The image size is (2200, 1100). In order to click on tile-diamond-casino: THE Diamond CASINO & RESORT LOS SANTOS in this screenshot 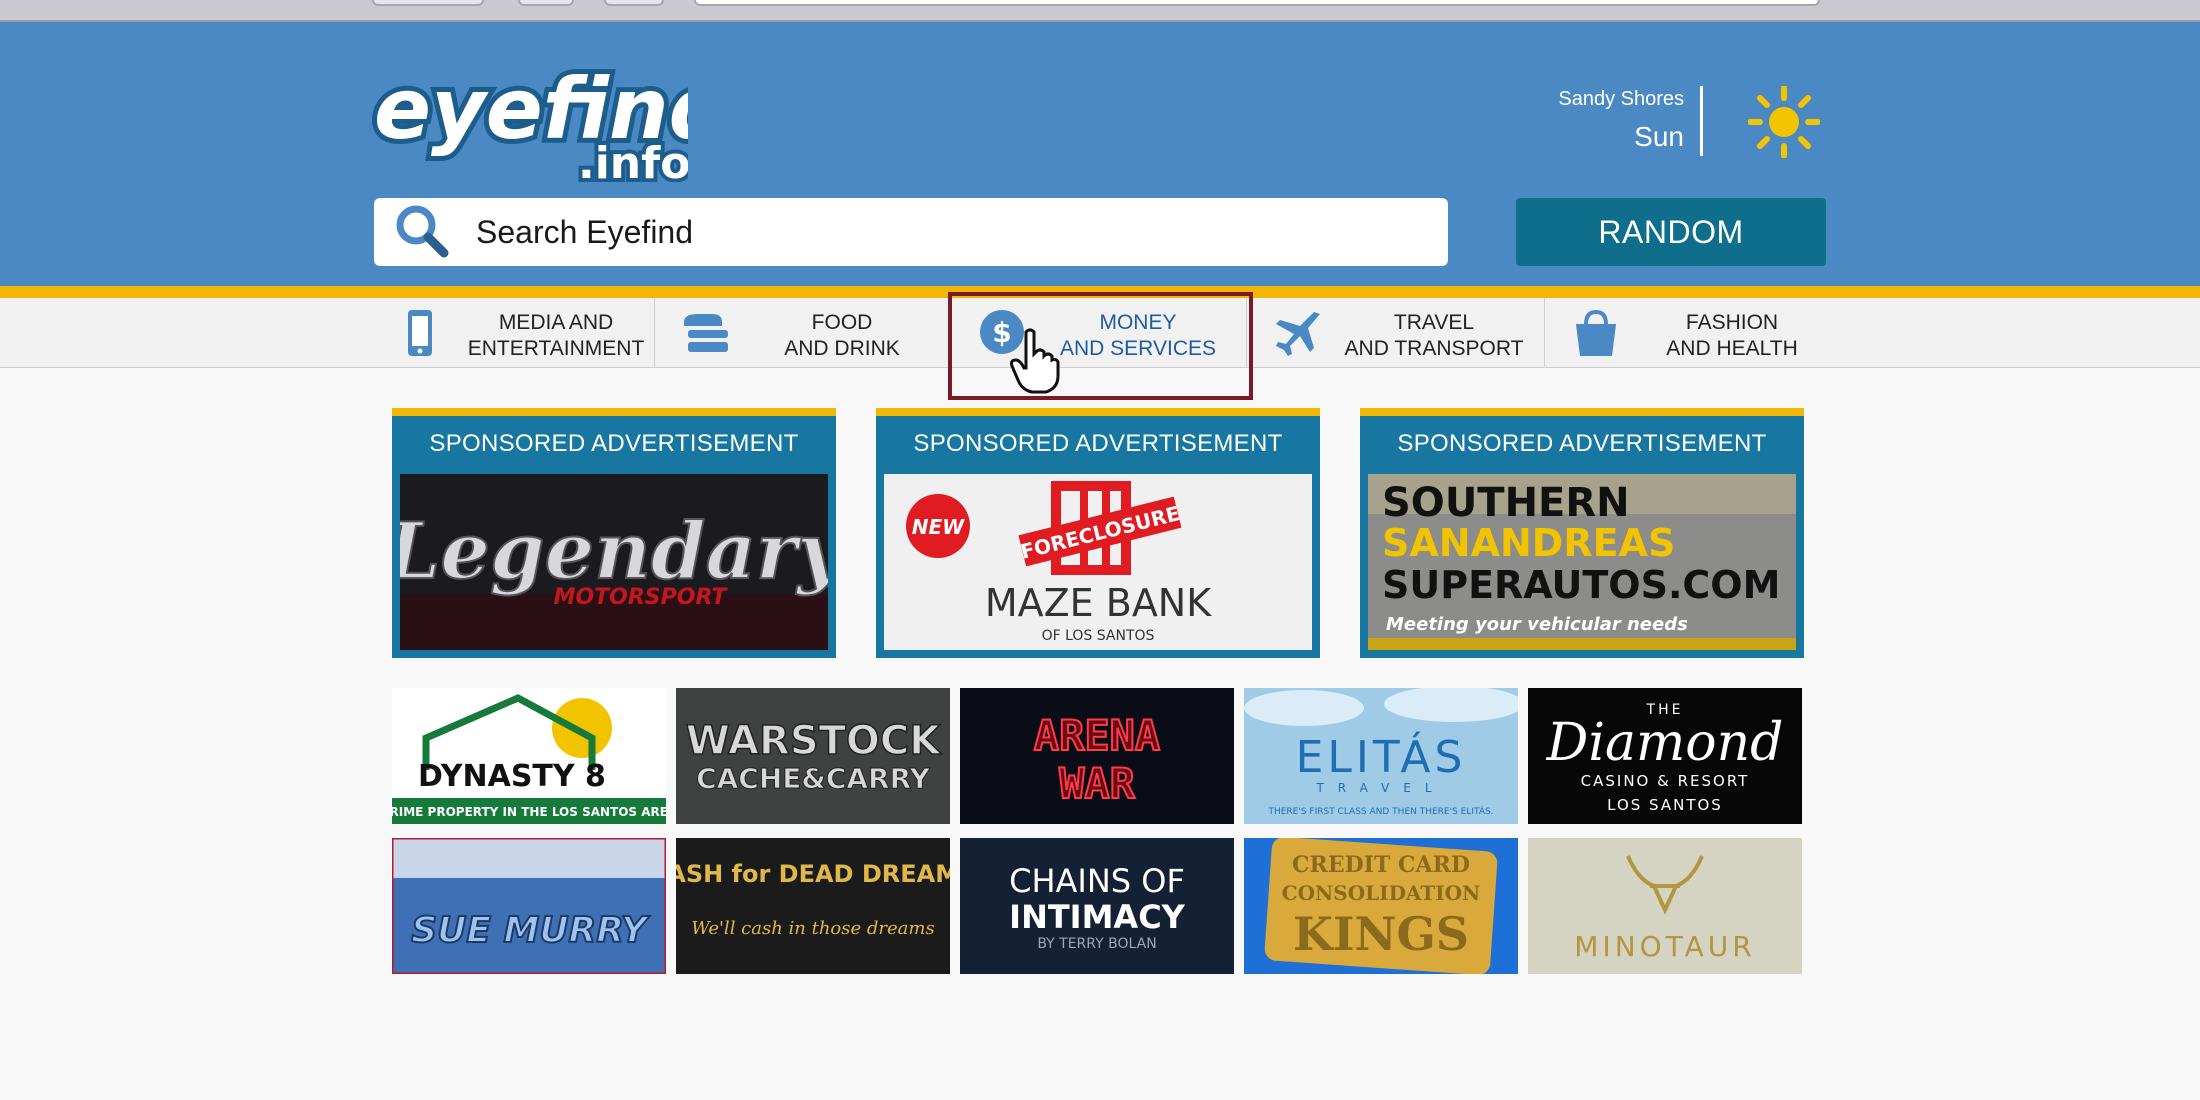, I will do `click(1665, 756)`.